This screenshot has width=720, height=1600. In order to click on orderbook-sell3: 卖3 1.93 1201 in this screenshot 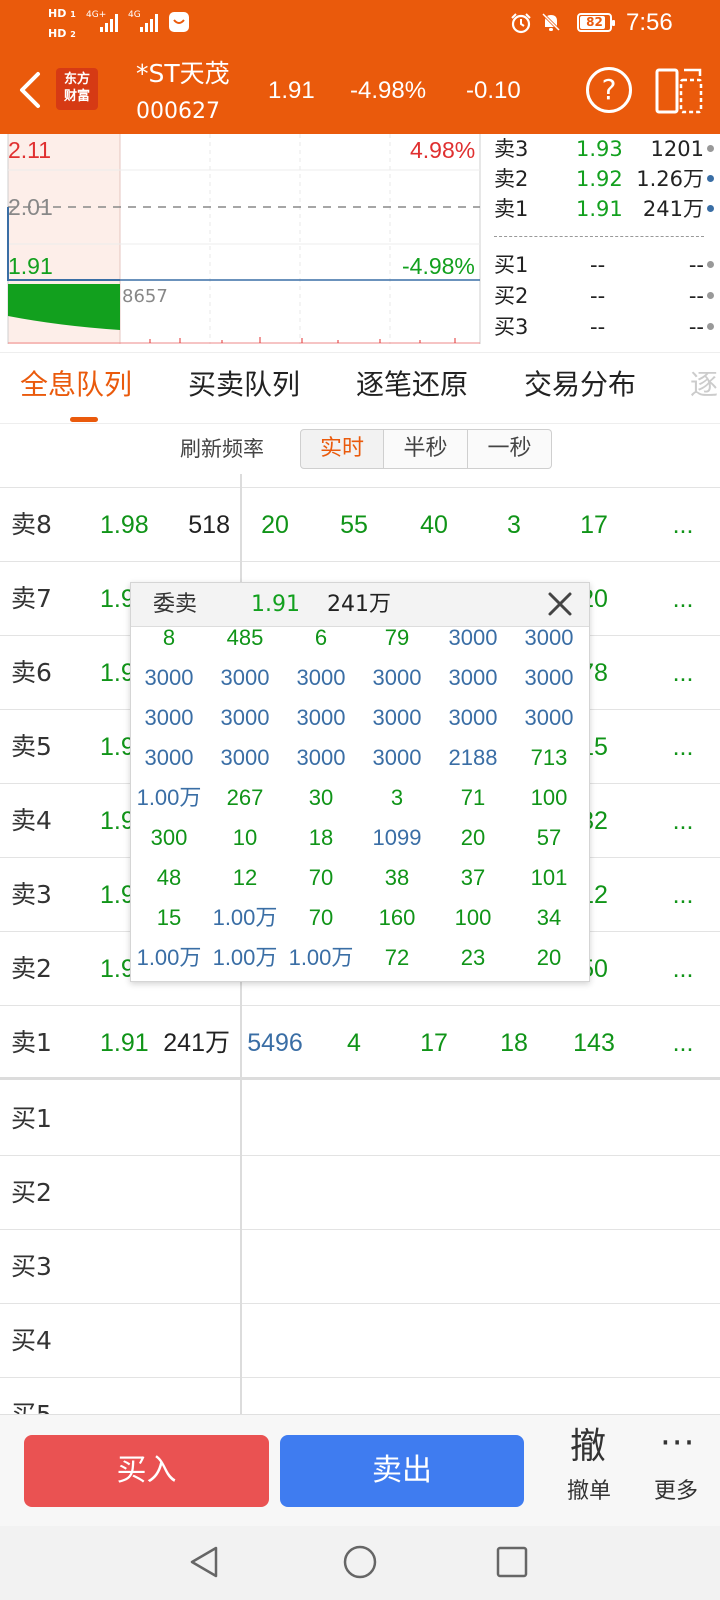, I will do `click(604, 149)`.